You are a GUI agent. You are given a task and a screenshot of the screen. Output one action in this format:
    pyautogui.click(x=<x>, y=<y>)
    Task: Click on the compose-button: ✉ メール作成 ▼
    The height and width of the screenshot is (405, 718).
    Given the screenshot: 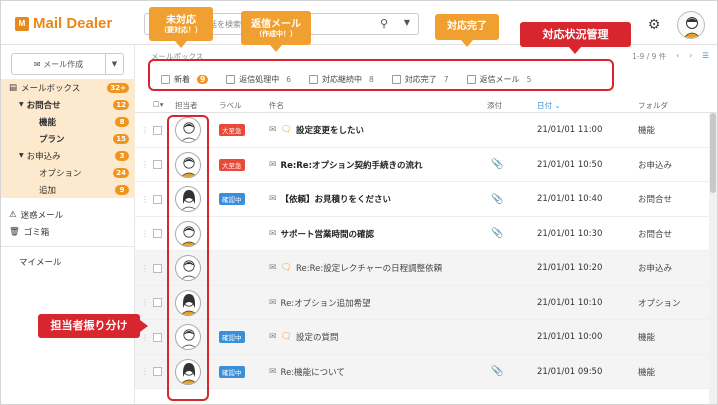 What is the action you would take?
    pyautogui.click(x=67, y=64)
    